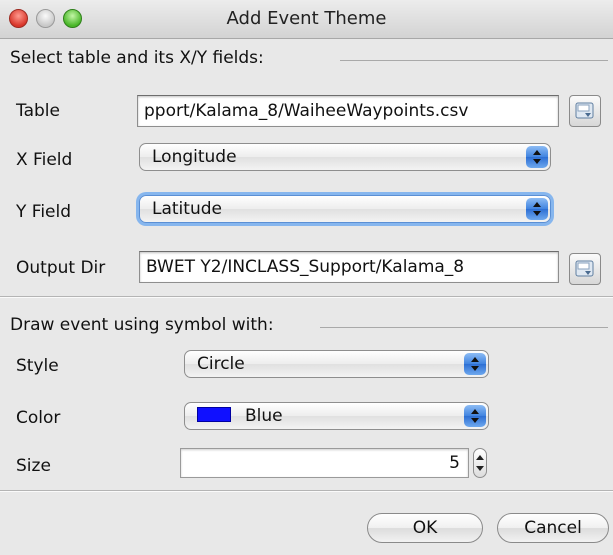  What do you see at coordinates (139, 58) in the screenshot?
I see `table-group-heading: Select table and its X/Y fields:` at bounding box center [139, 58].